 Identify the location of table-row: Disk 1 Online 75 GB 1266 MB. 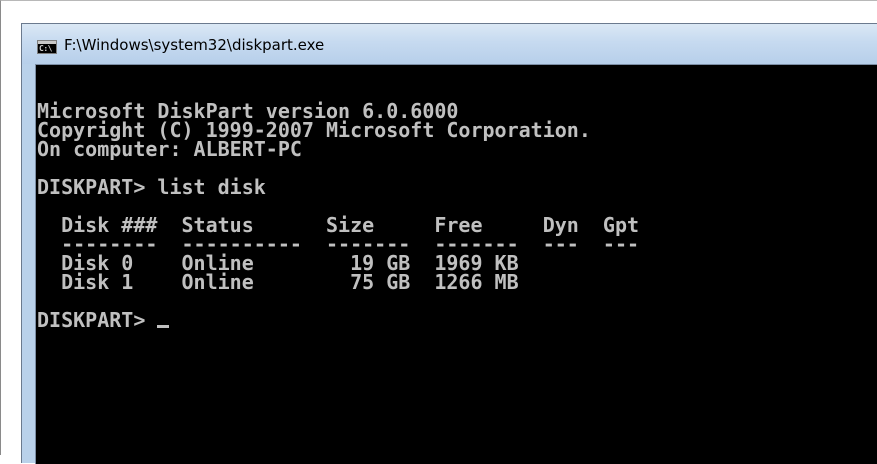
(278, 282).